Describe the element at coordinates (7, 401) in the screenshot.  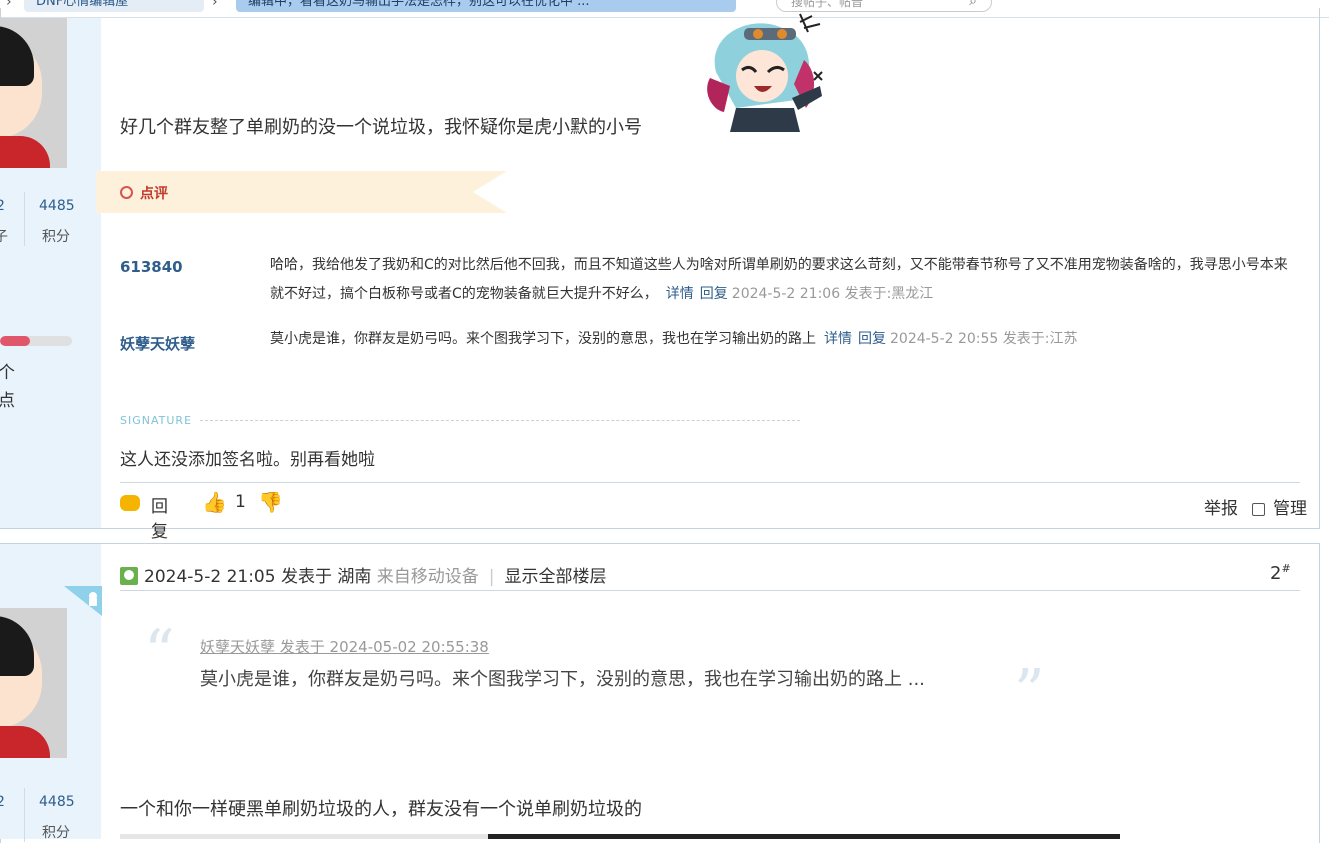
I see `sidebar-text-line: 点` at that location.